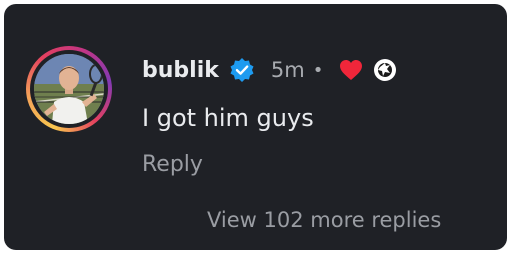  I want to click on reply-button: Reply, so click(172, 164).